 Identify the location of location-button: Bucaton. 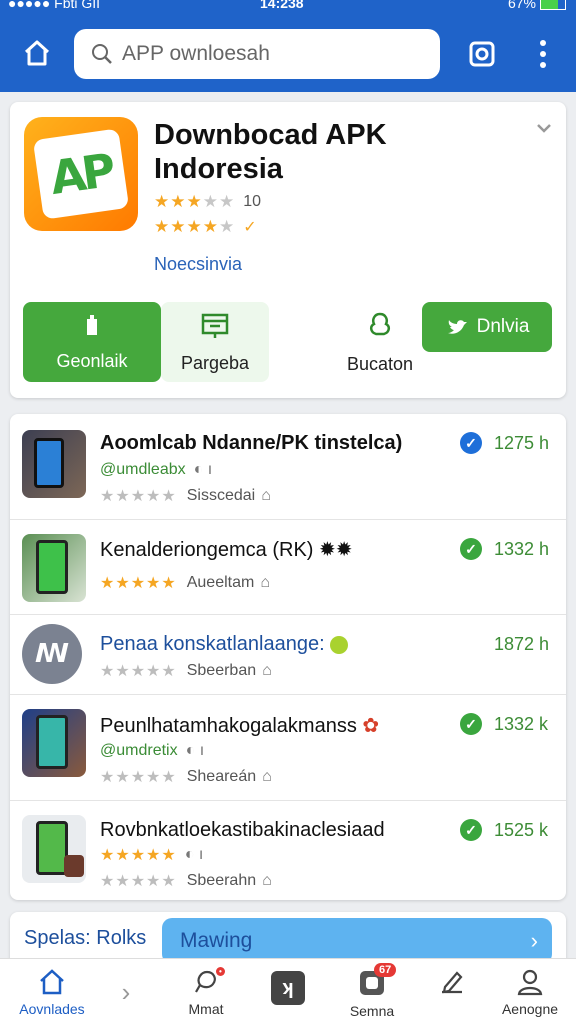
(380, 342).